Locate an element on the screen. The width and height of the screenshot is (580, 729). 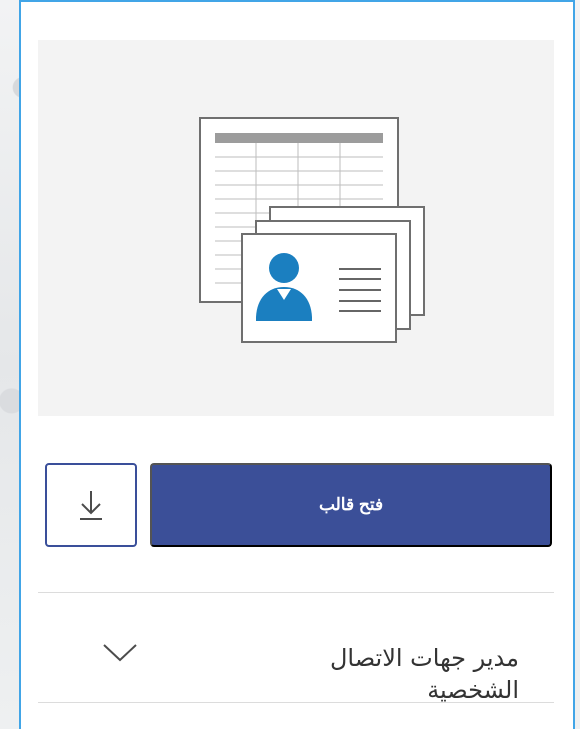
template-details-row: مدير جهات الاتصال الشخصية is located at coordinates (296, 648).